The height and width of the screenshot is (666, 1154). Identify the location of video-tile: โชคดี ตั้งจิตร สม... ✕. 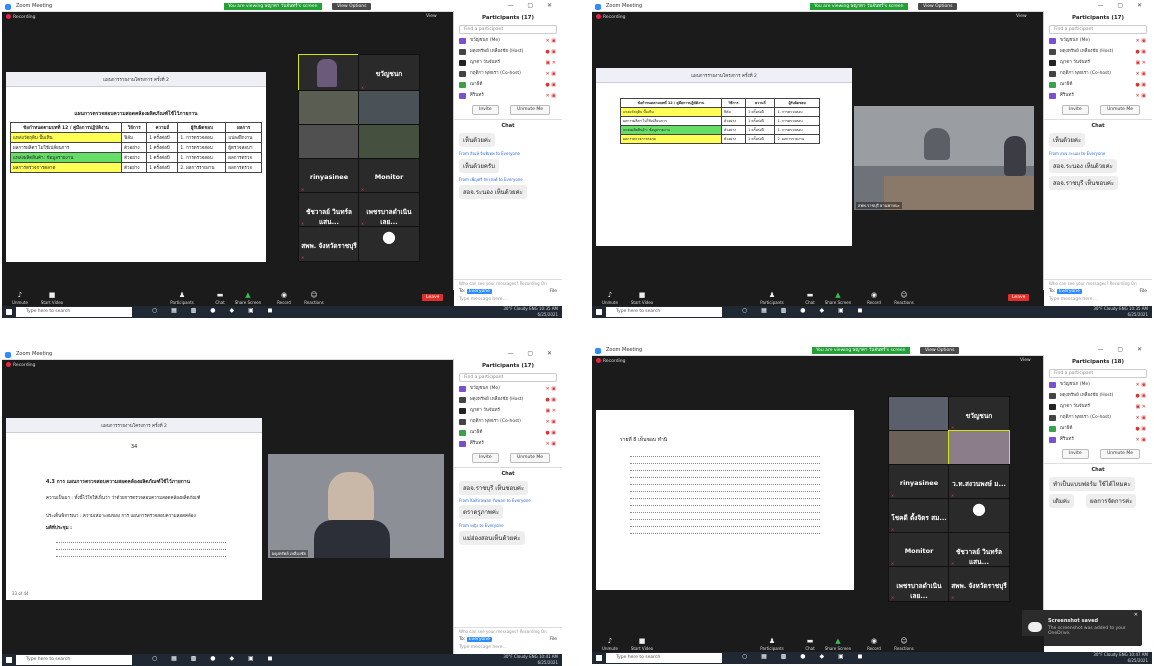
(919, 516).